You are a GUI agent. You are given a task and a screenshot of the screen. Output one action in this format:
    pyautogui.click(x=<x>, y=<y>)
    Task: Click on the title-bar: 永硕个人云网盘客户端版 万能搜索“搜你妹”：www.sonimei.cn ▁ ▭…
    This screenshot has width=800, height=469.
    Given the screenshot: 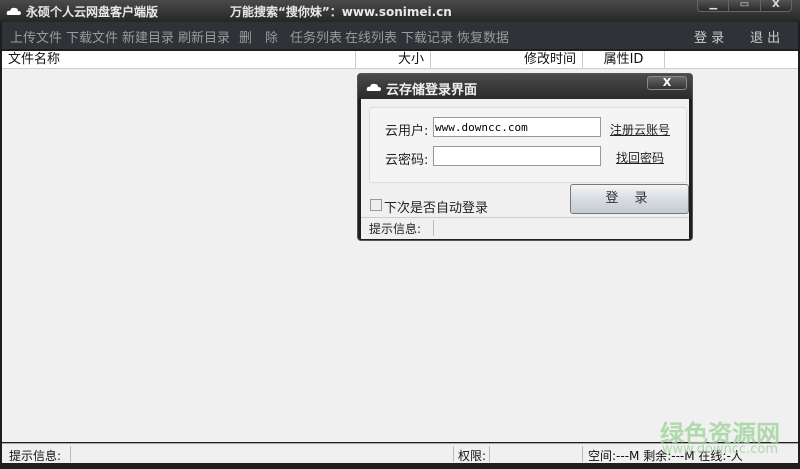 What is the action you would take?
    pyautogui.click(x=400, y=11)
    